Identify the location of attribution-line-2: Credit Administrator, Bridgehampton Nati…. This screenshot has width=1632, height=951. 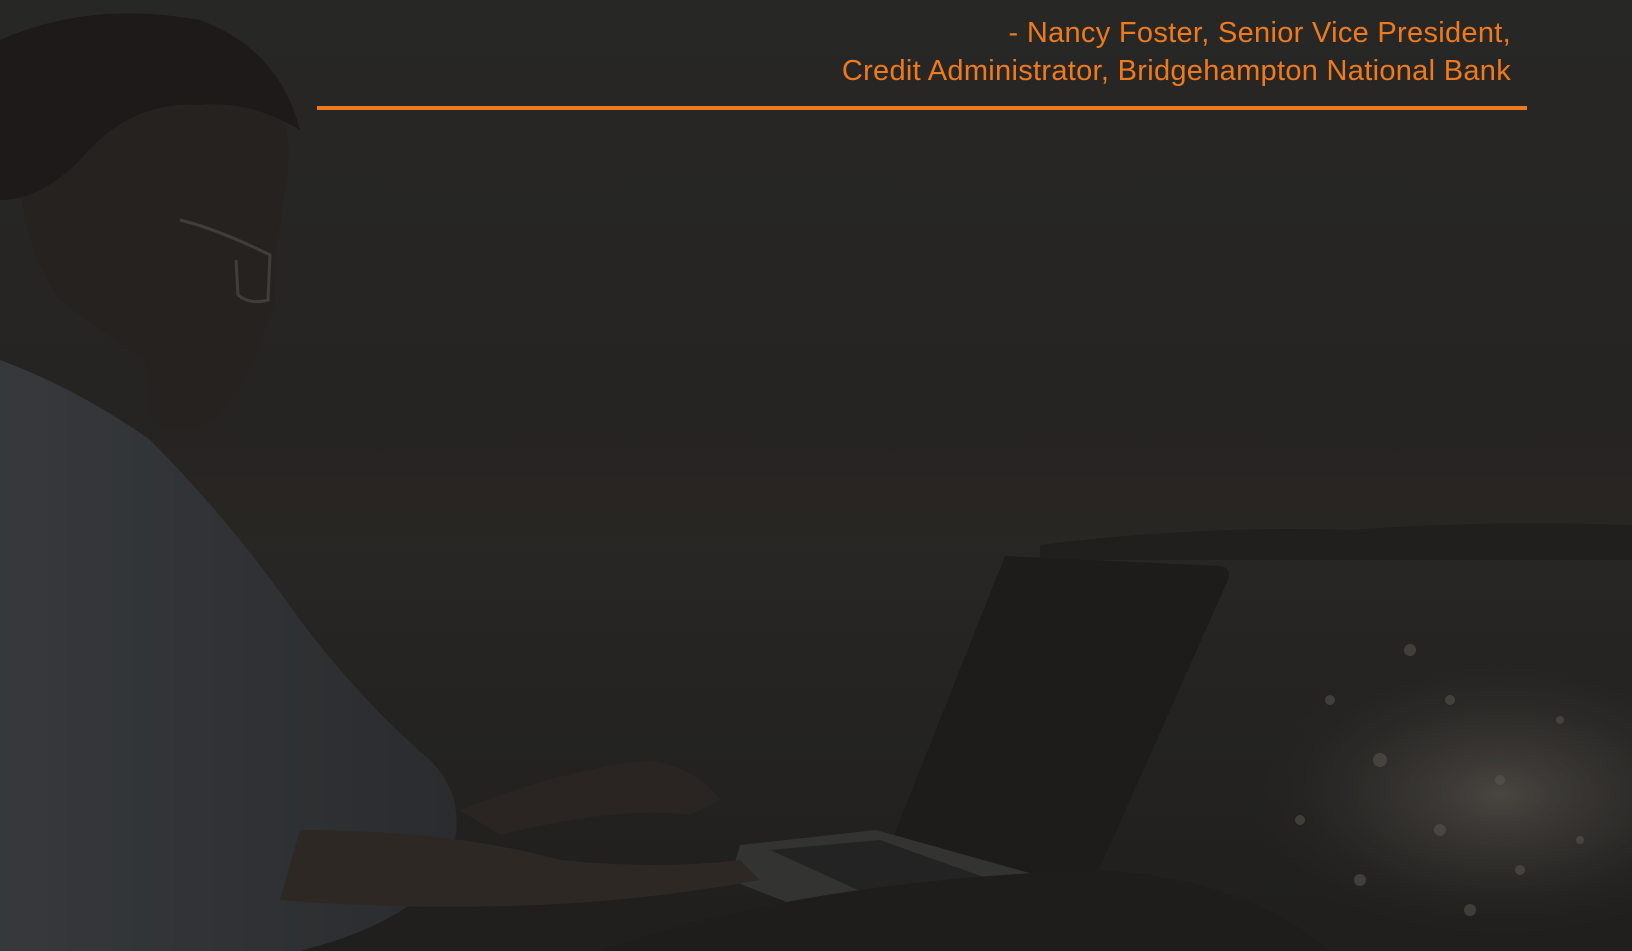
(1176, 71).